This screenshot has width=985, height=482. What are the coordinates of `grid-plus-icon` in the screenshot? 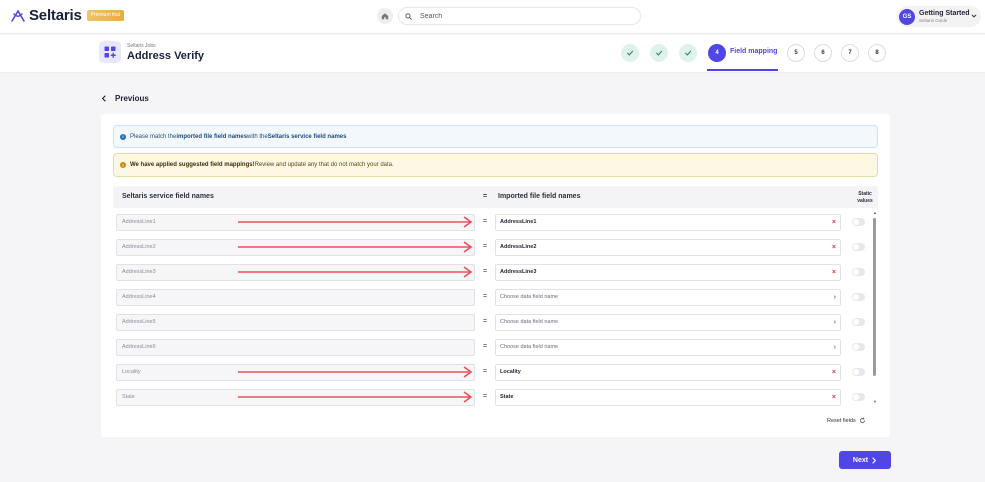 It's located at (110, 52).